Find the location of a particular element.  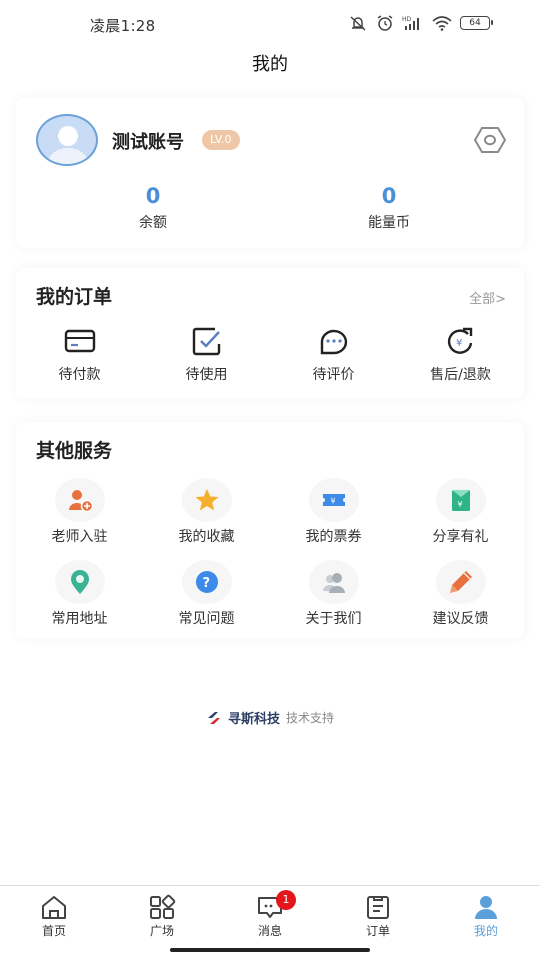

avatar is located at coordinates (67, 140).